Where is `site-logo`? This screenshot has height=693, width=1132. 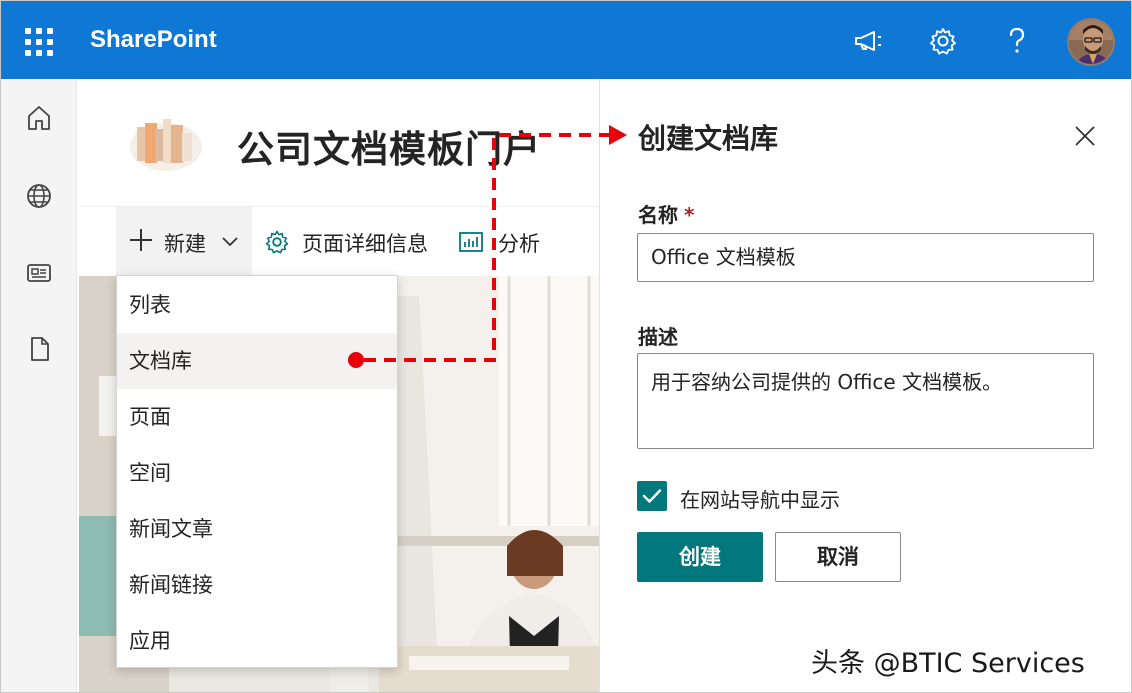
site-logo is located at coordinates (166, 140).